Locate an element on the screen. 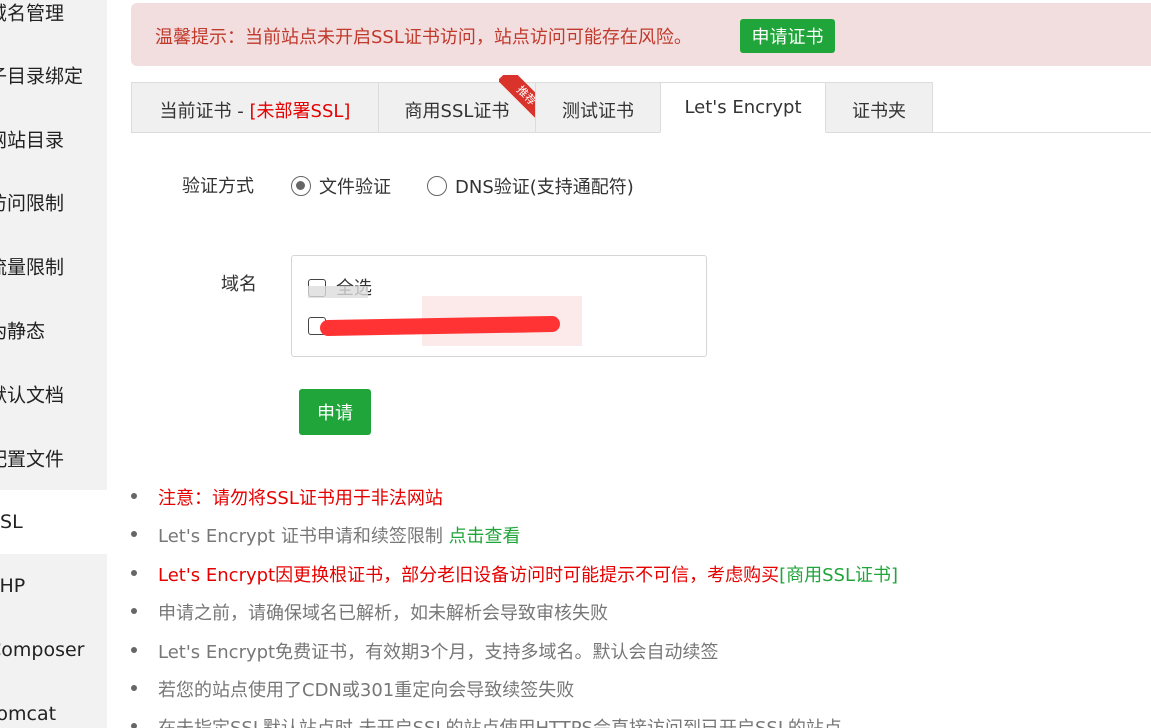  sidebar-item-tomcat: Tomcat is located at coordinates (53, 705).